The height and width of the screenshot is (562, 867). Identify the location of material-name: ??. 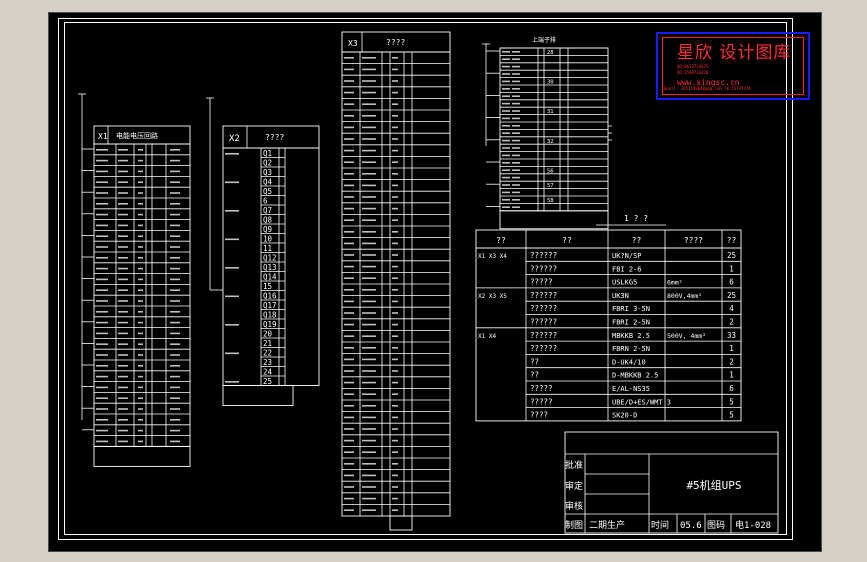
(534, 361).